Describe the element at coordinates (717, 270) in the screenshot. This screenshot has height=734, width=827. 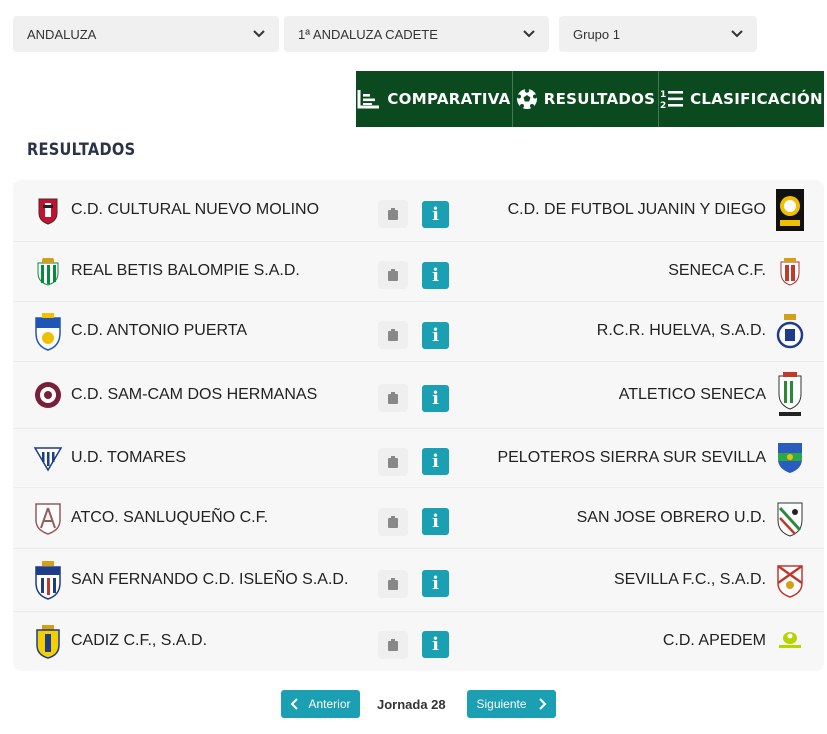
I see `away-team-name: SENECA C.F.` at that location.